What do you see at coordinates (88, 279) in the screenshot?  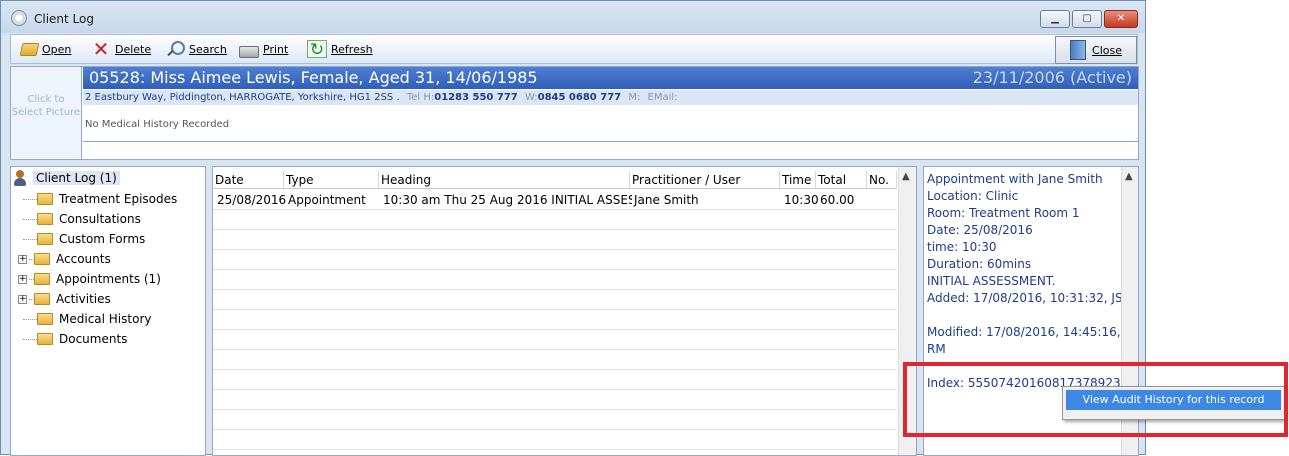 I see `tree-item: + Appointments (1)` at bounding box center [88, 279].